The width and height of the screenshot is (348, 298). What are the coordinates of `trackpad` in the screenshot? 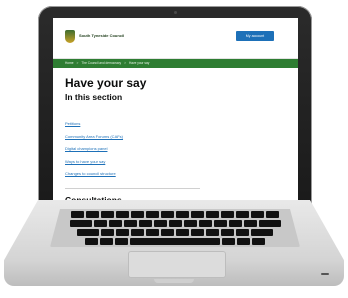 It's located at (177, 264).